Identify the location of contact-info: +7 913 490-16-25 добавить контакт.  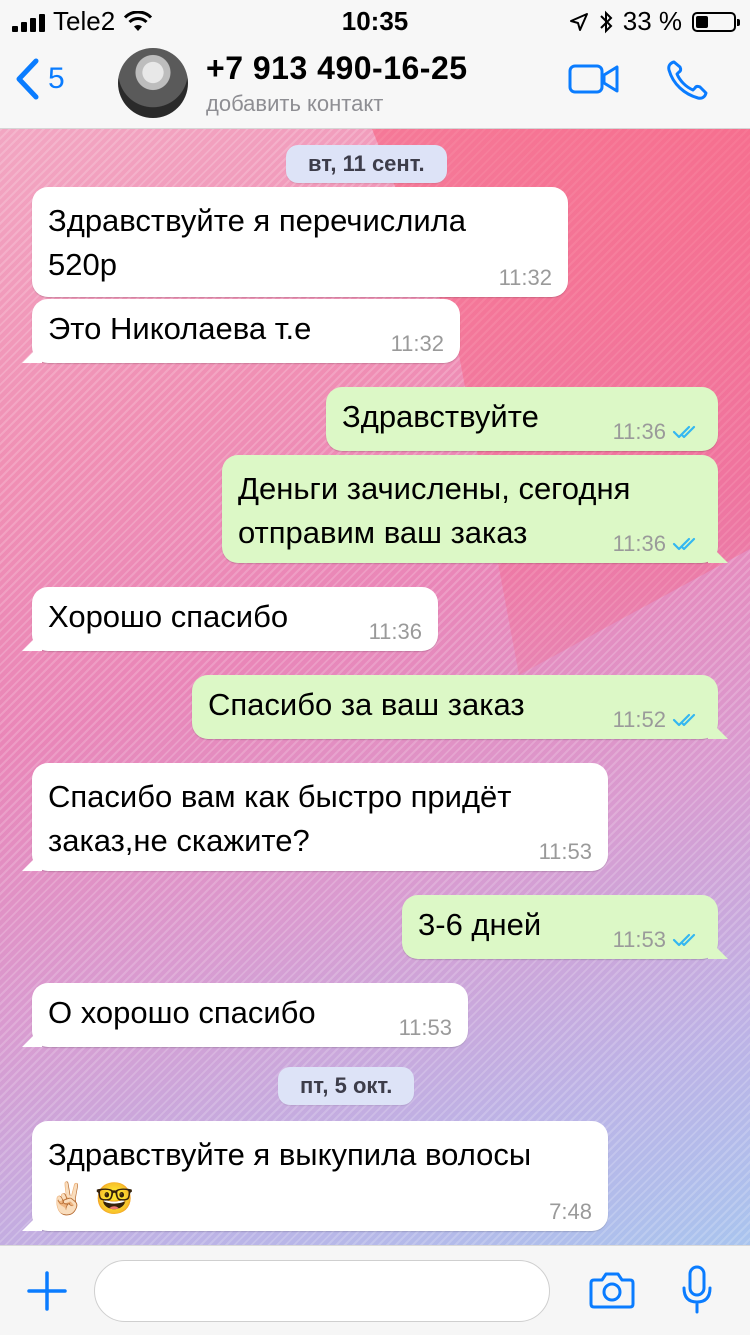
(337, 83).